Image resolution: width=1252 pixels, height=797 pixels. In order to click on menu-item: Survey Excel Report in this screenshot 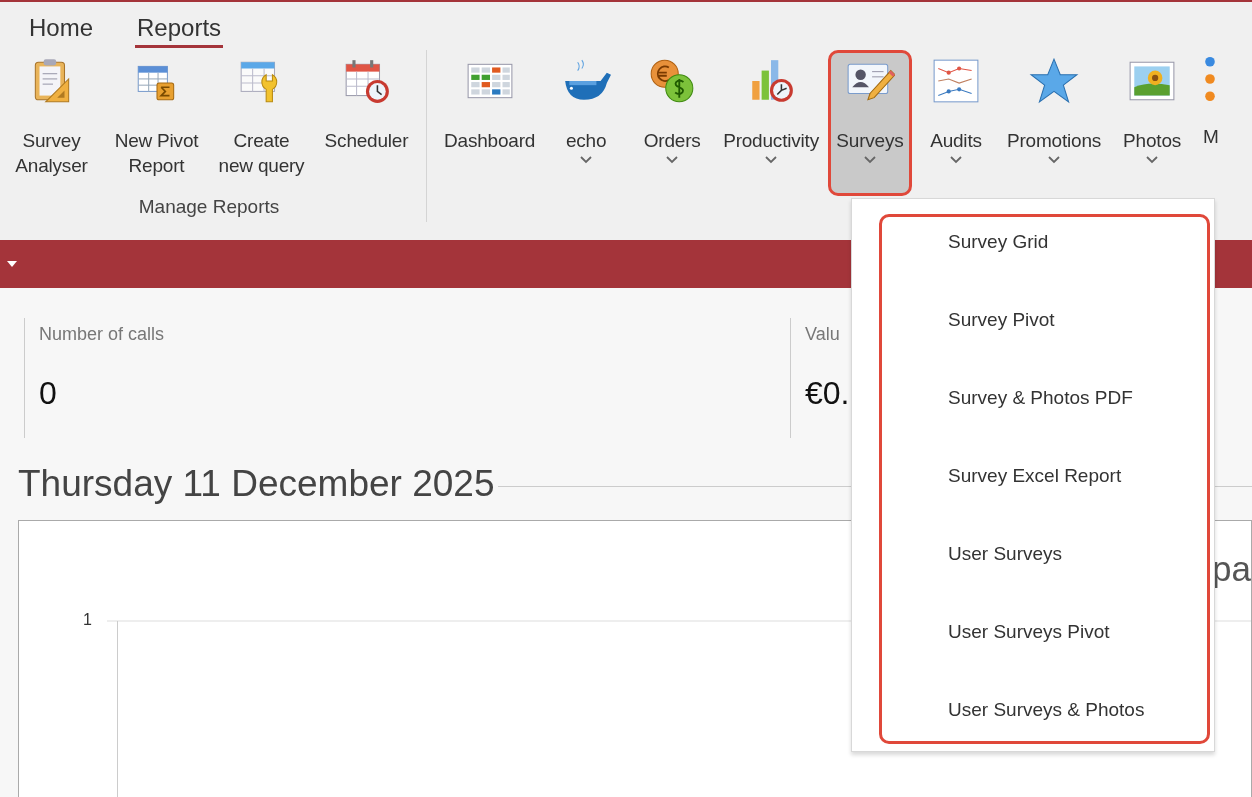, I will do `click(1044, 476)`.